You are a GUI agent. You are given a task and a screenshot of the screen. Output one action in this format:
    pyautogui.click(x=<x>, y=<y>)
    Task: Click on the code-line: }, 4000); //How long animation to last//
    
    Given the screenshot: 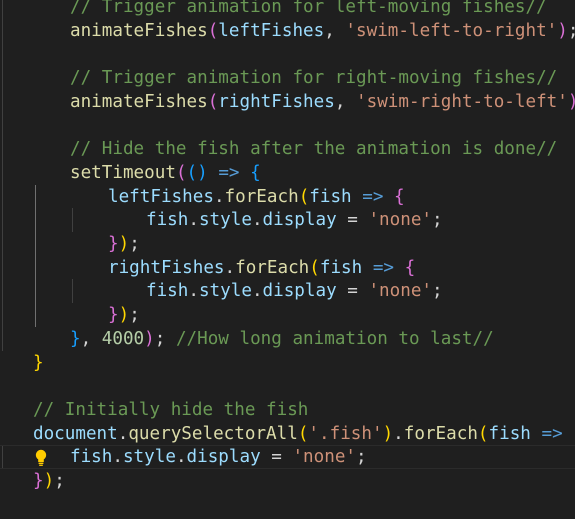 What is the action you would take?
    pyautogui.click(x=287, y=339)
    